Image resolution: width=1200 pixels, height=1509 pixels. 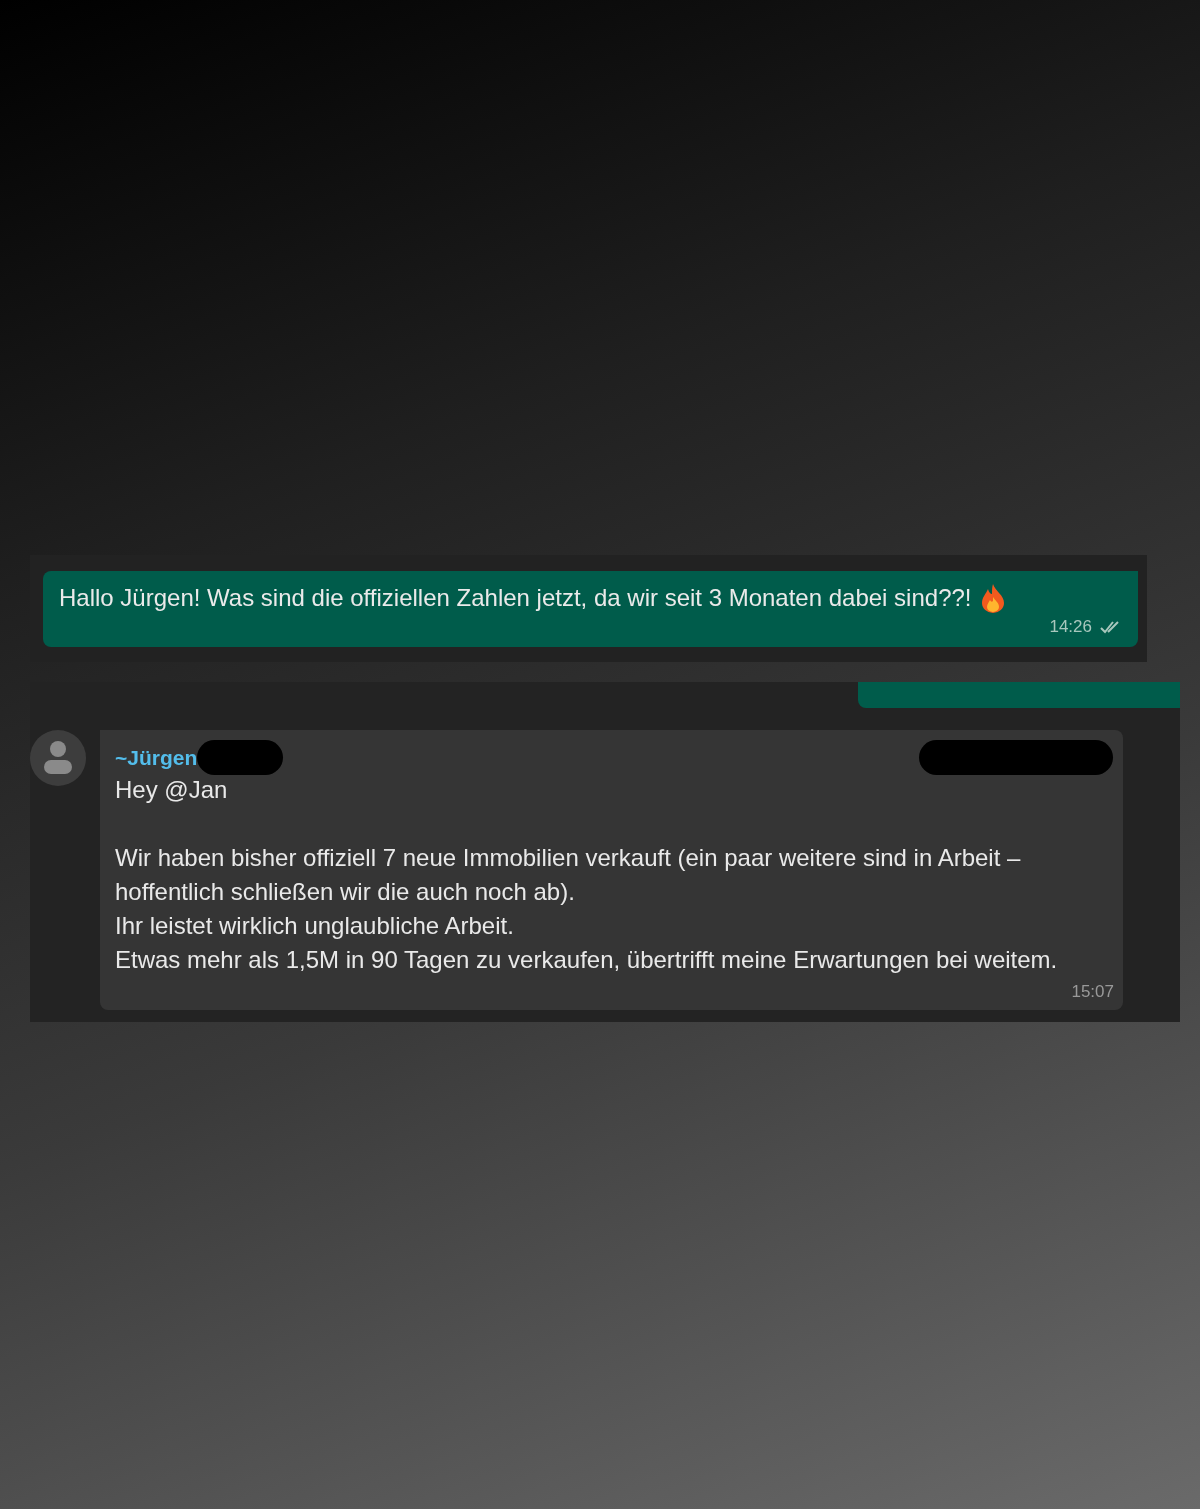 I want to click on message-time: 15:07, so click(x=1092, y=992).